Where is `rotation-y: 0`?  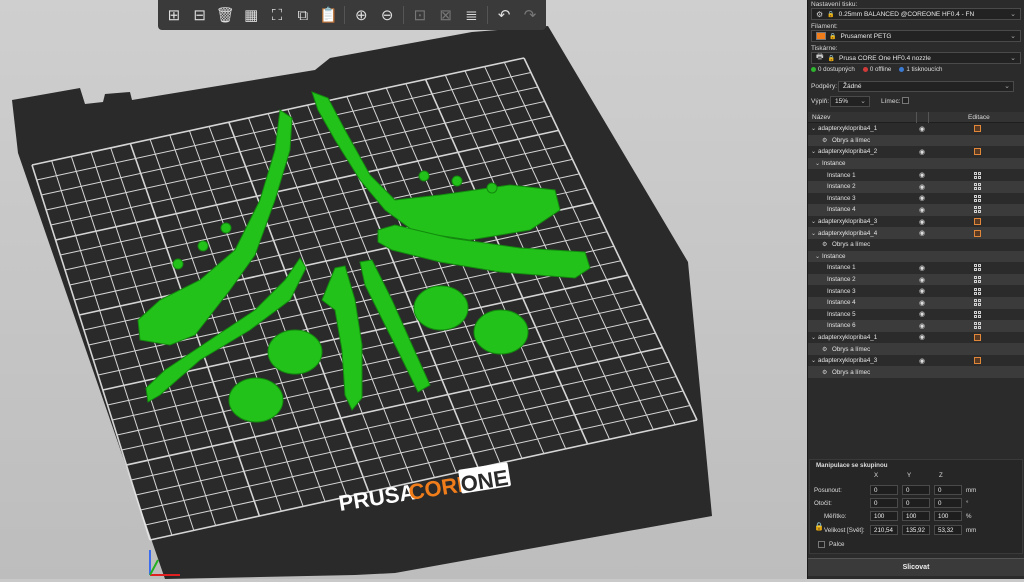
rotation-y: 0 is located at coordinates (916, 503).